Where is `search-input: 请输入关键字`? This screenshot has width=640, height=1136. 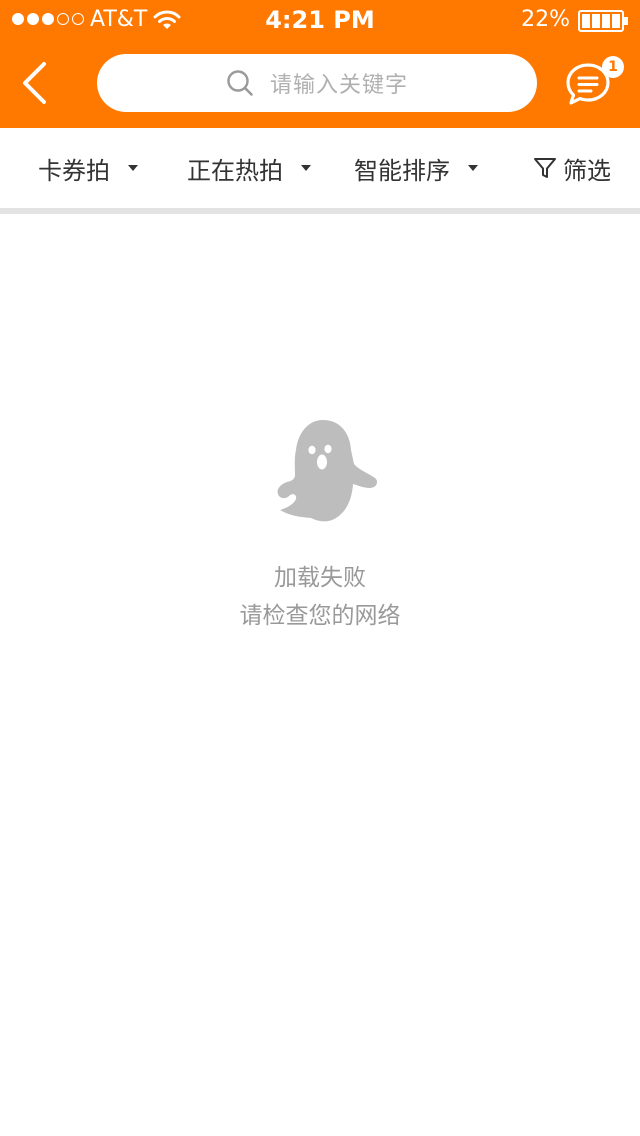 search-input: 请输入关键字 is located at coordinates (317, 83).